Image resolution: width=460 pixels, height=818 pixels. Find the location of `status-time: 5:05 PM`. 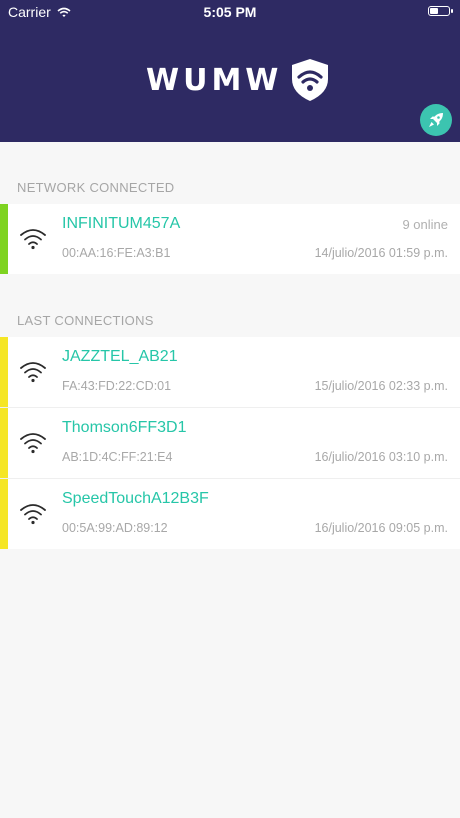

status-time: 5:05 PM is located at coordinates (230, 12).